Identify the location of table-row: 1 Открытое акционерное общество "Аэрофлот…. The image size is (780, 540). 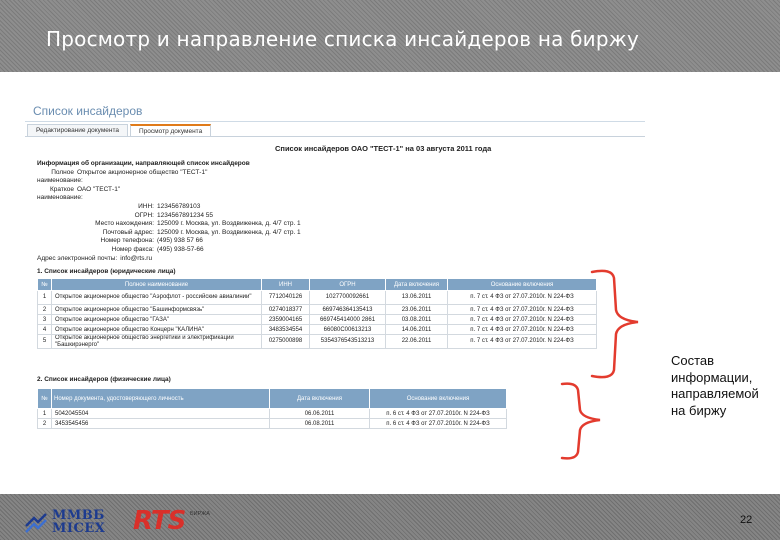
(317, 297).